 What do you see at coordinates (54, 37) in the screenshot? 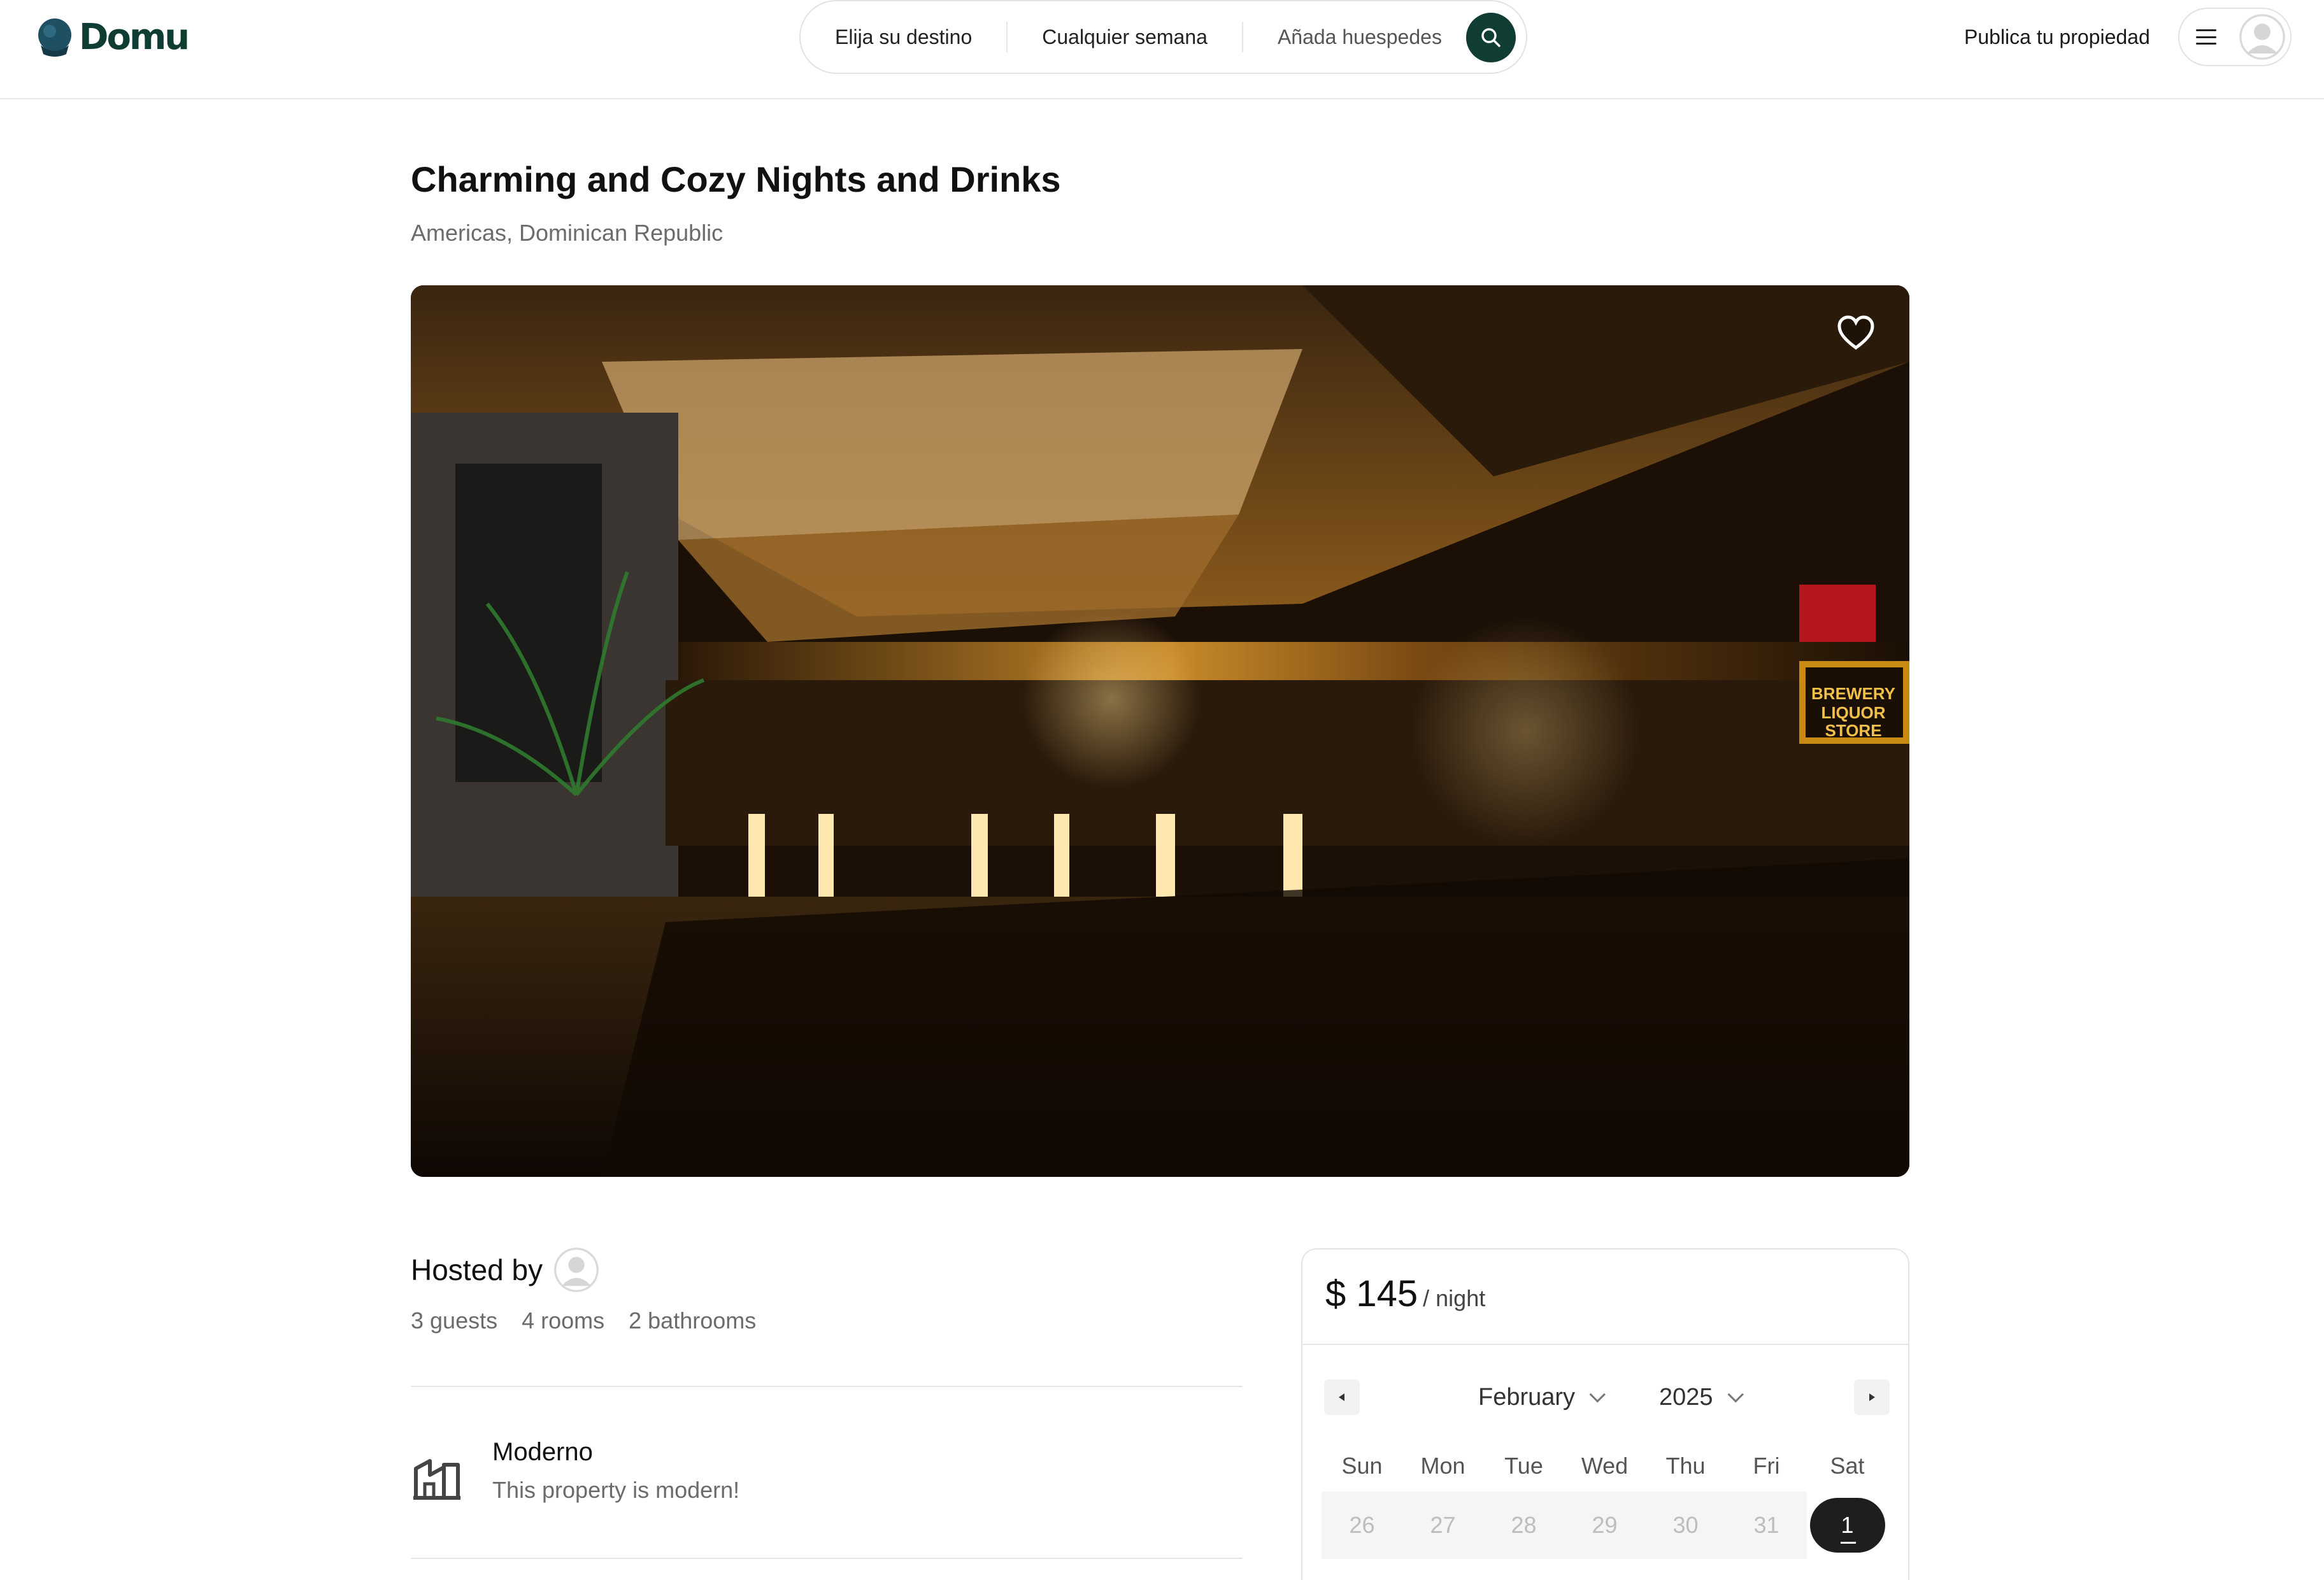
I see `logo-icon` at bounding box center [54, 37].